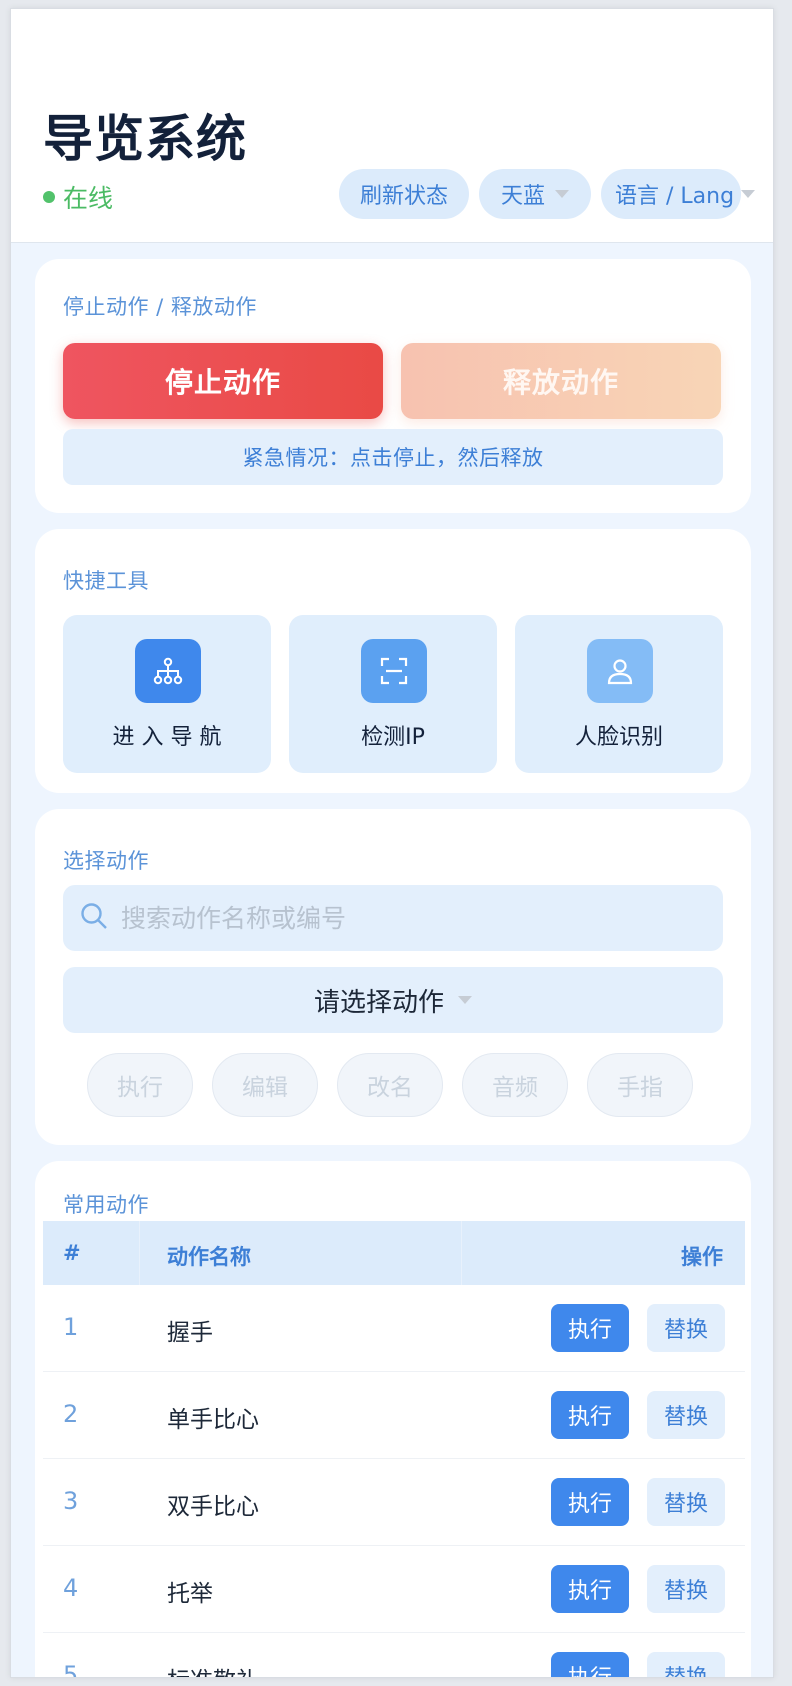 This screenshot has height=1686, width=792. Describe the element at coordinates (190, 1333) in the screenshot. I see `row-action-name: 握手` at that location.